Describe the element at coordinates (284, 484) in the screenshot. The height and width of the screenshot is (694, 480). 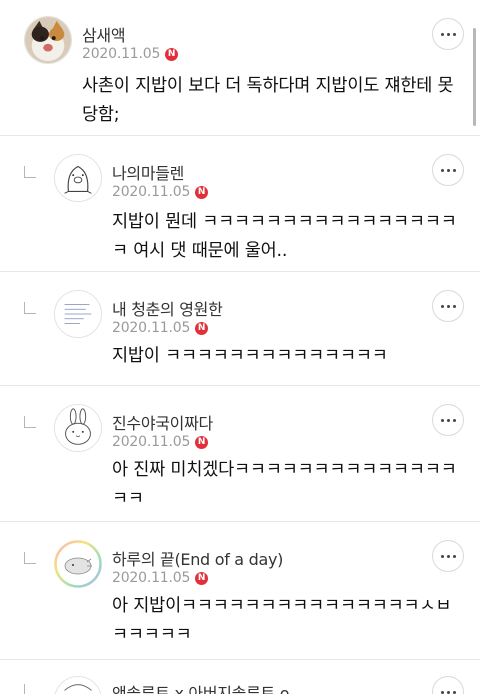
I see `comment-text: 아 진짜 미치겠다ㅋㅋㅋㅋㅋㅋㅋㅋㅋㅋㅋㅋㅋㅋㅋㅋ` at that location.